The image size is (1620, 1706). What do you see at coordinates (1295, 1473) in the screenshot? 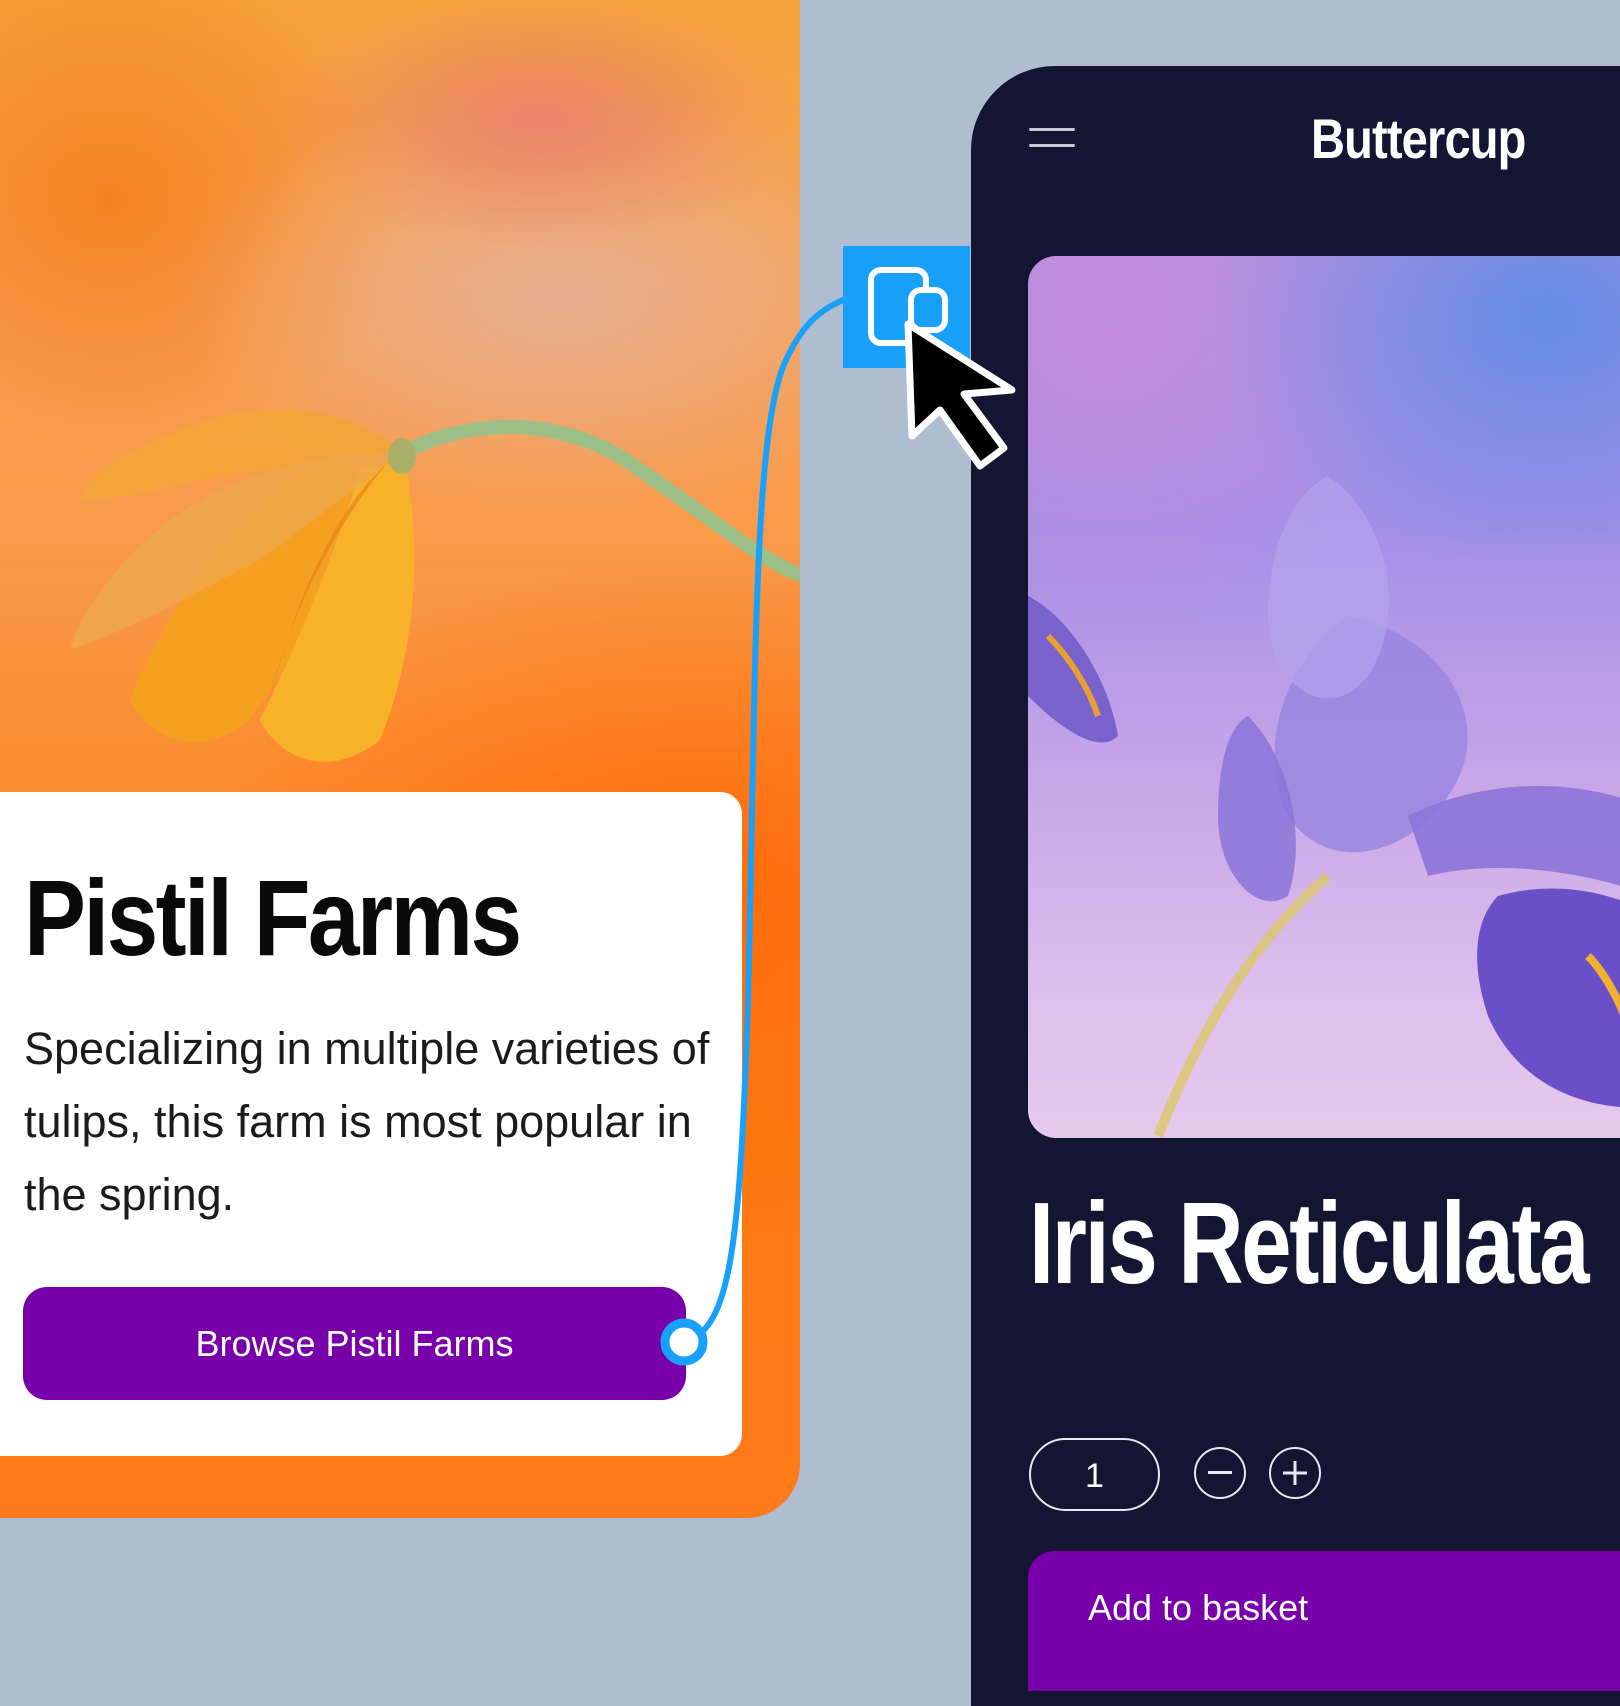
I see `plus-icon` at bounding box center [1295, 1473].